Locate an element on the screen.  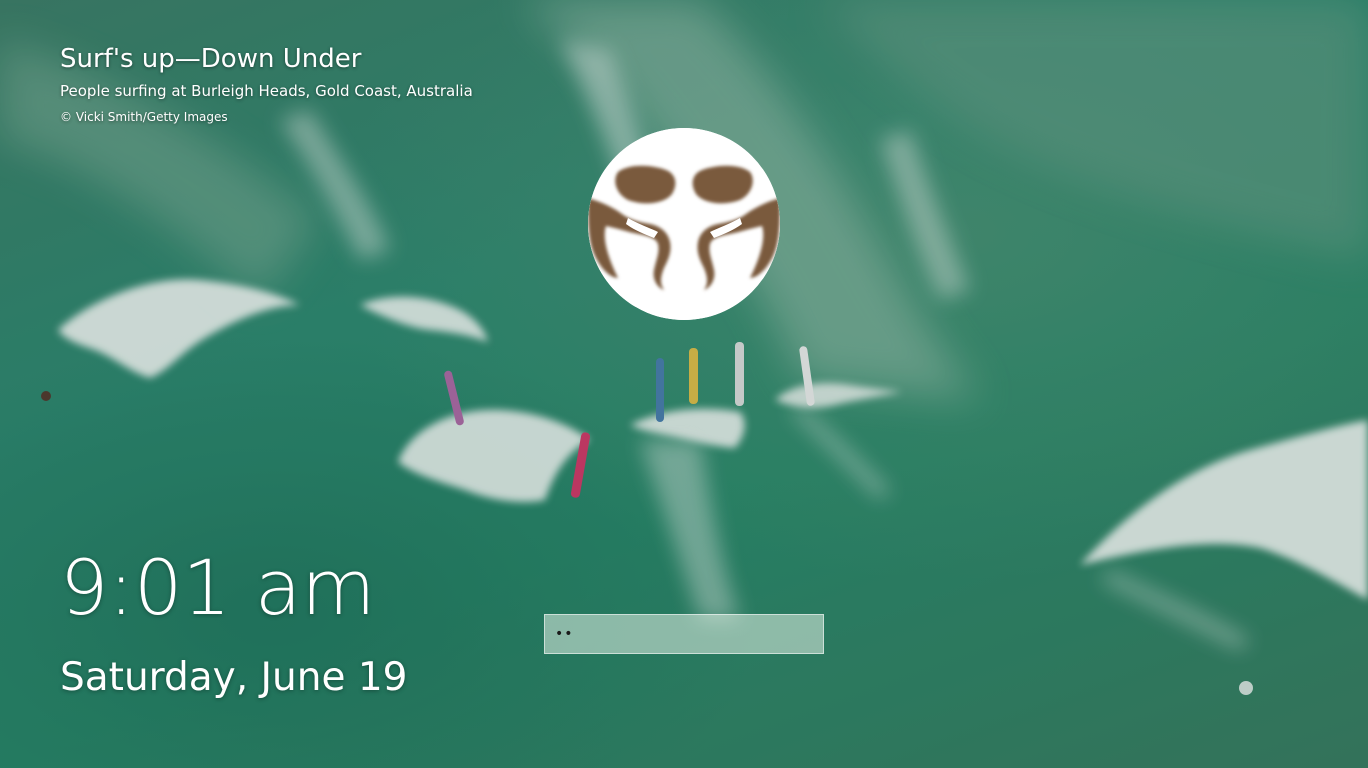
spotlight-credit: © Vicki Smith/Getty Images is located at coordinates (144, 117).